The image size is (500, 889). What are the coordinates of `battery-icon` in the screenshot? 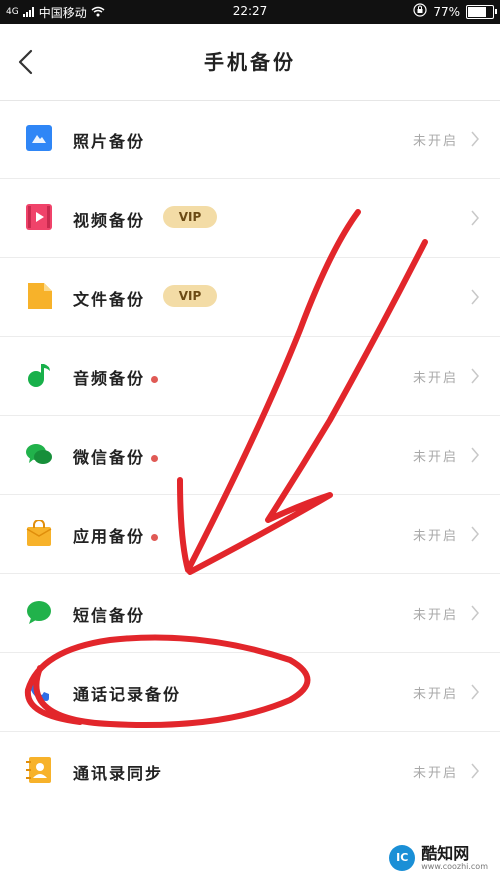 It's located at (481, 11).